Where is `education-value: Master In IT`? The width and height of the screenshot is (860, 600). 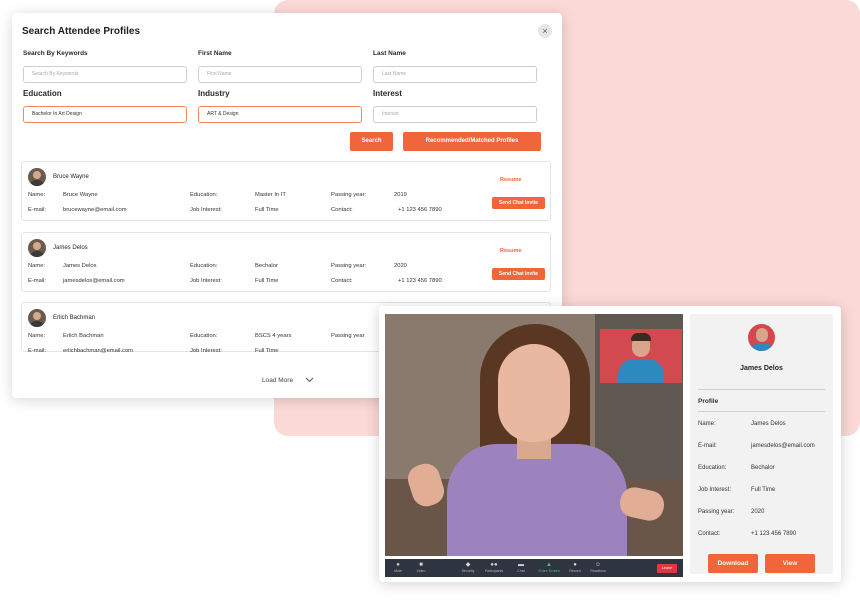 education-value: Master In IT is located at coordinates (270, 195).